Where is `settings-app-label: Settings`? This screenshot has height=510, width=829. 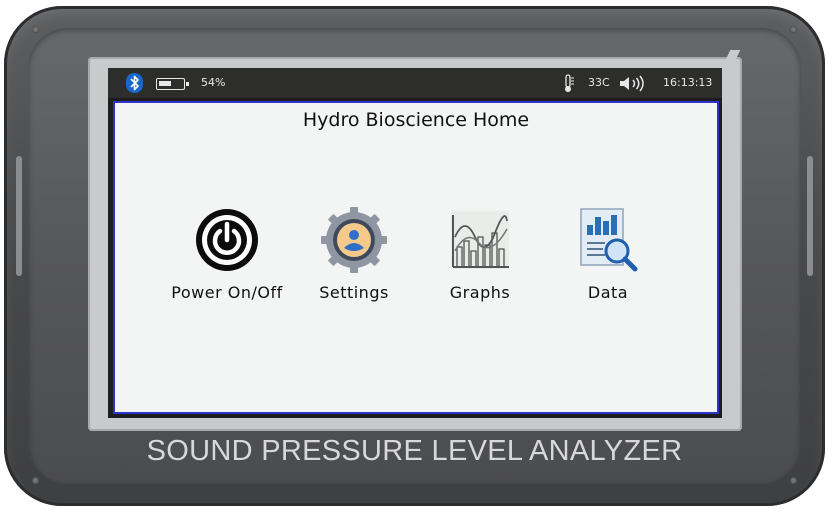 settings-app-label: Settings is located at coordinates (354, 292).